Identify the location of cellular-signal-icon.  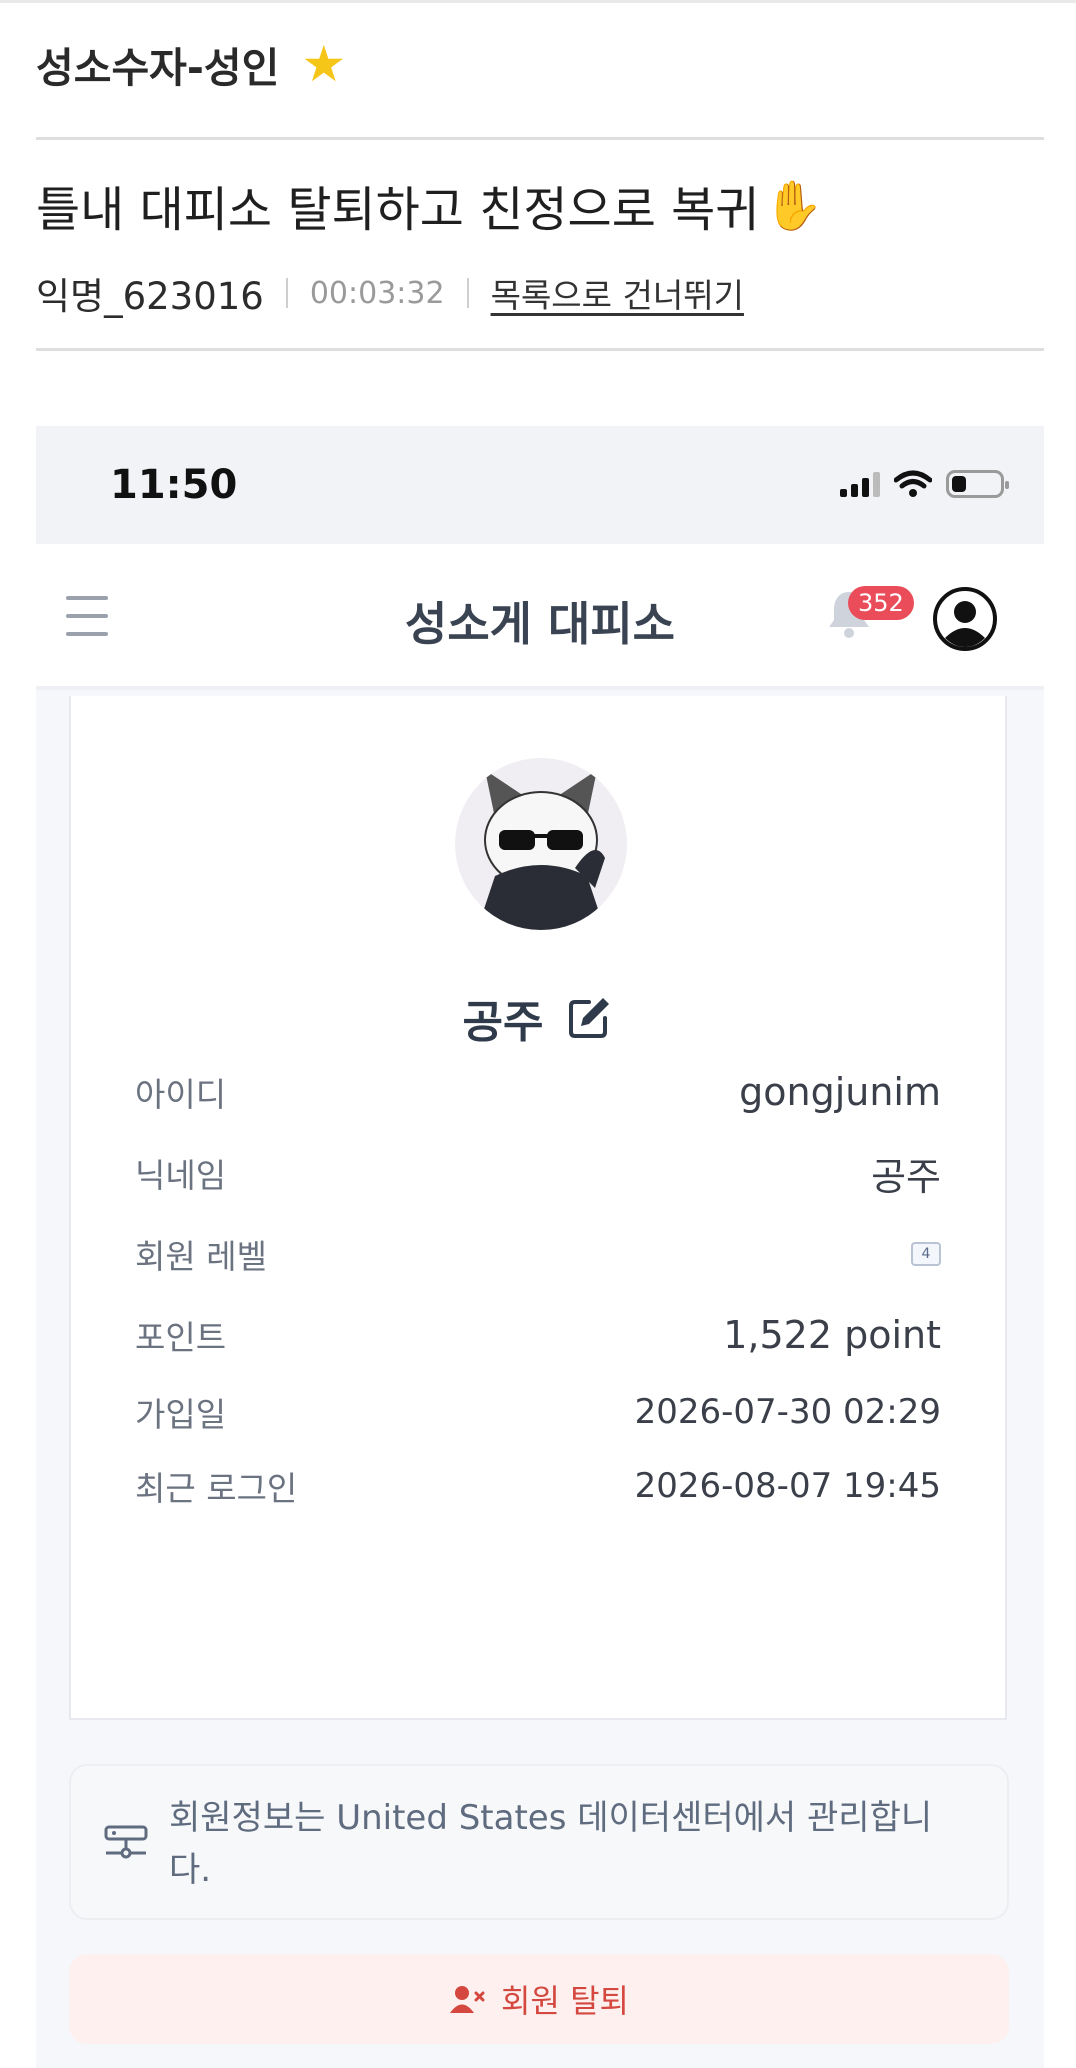
(860, 484).